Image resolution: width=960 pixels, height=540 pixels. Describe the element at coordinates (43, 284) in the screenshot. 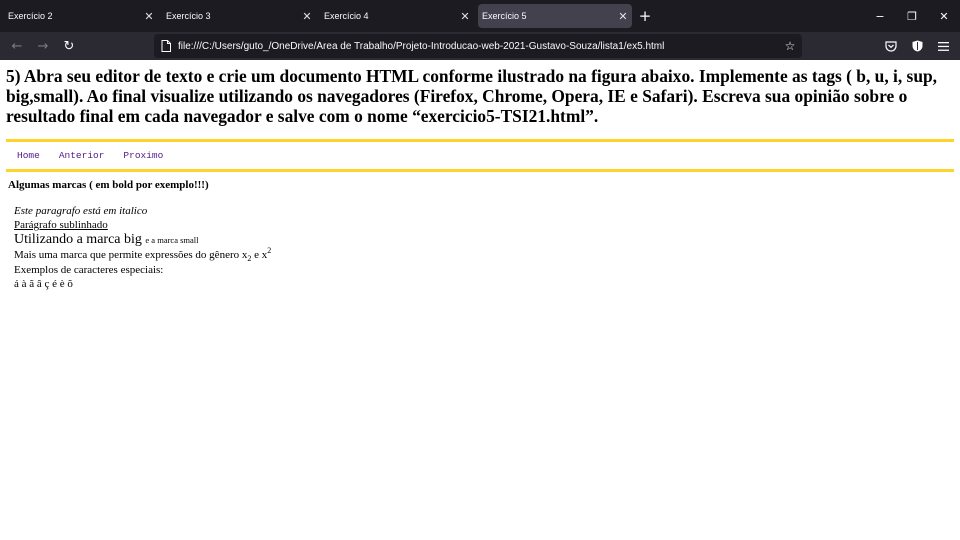

I see `special-chars: á à ã â ç é è õ` at that location.